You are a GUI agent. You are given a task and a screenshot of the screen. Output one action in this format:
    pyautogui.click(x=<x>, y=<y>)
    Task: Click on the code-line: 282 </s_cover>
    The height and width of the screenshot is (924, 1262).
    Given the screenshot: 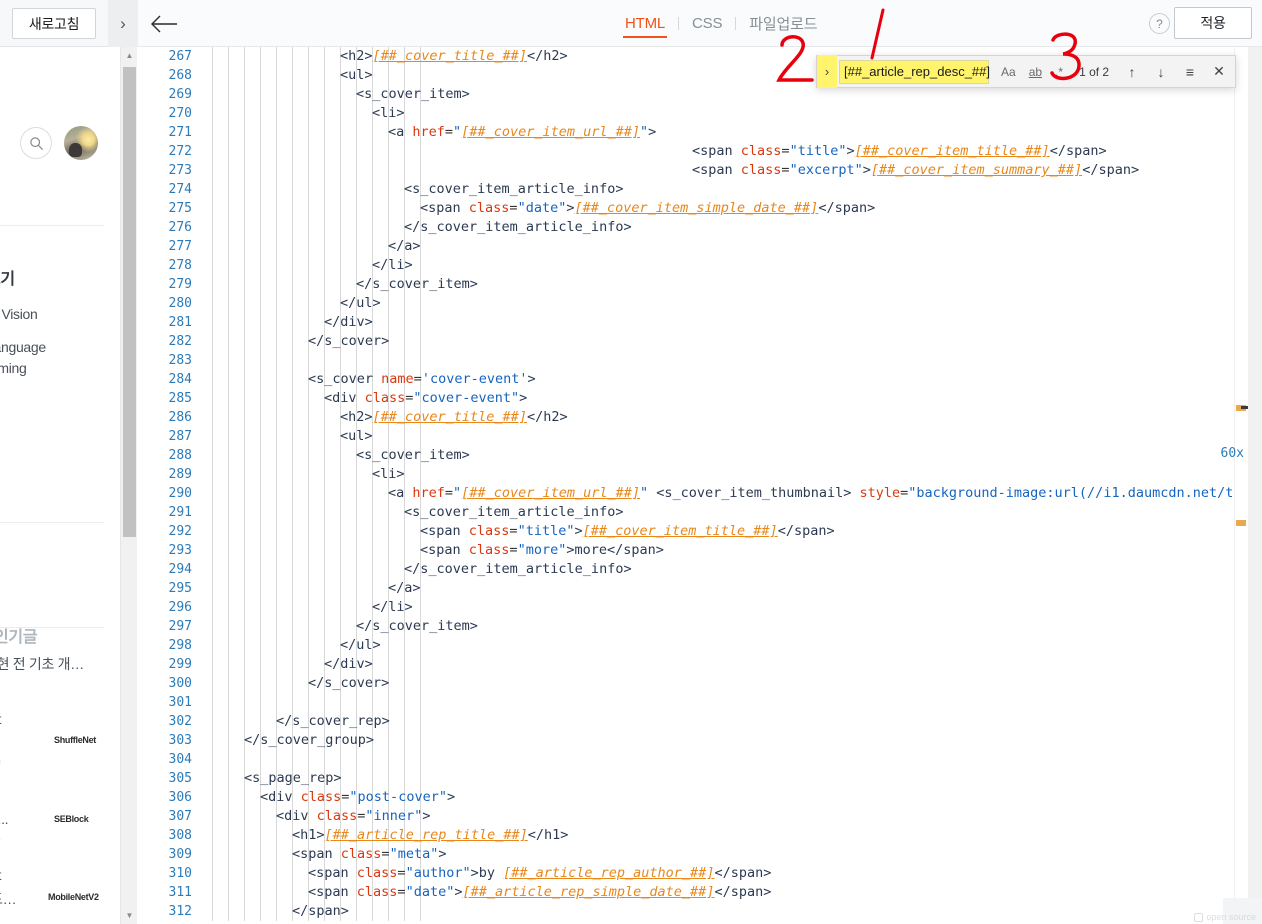 What is the action you would take?
    pyautogui.click(x=700, y=341)
    